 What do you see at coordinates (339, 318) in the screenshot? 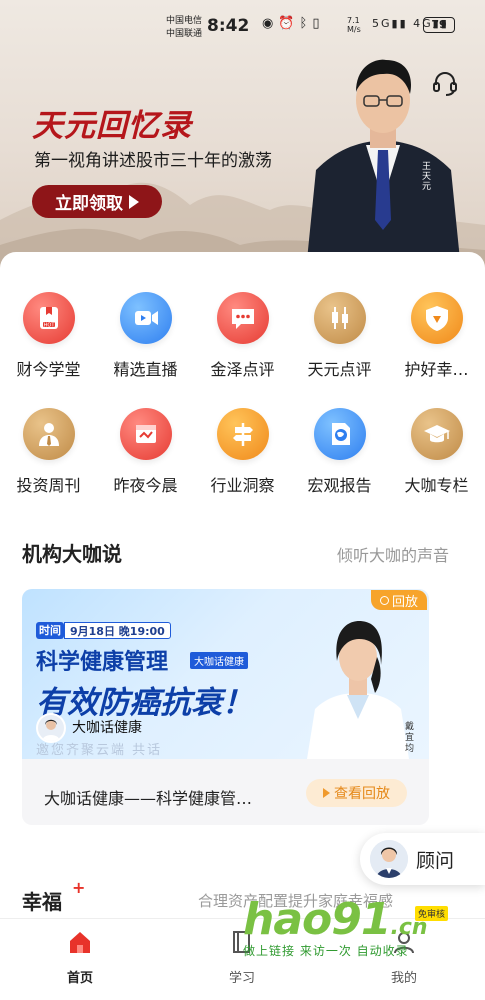
I see `candlestick-icon` at bounding box center [339, 318].